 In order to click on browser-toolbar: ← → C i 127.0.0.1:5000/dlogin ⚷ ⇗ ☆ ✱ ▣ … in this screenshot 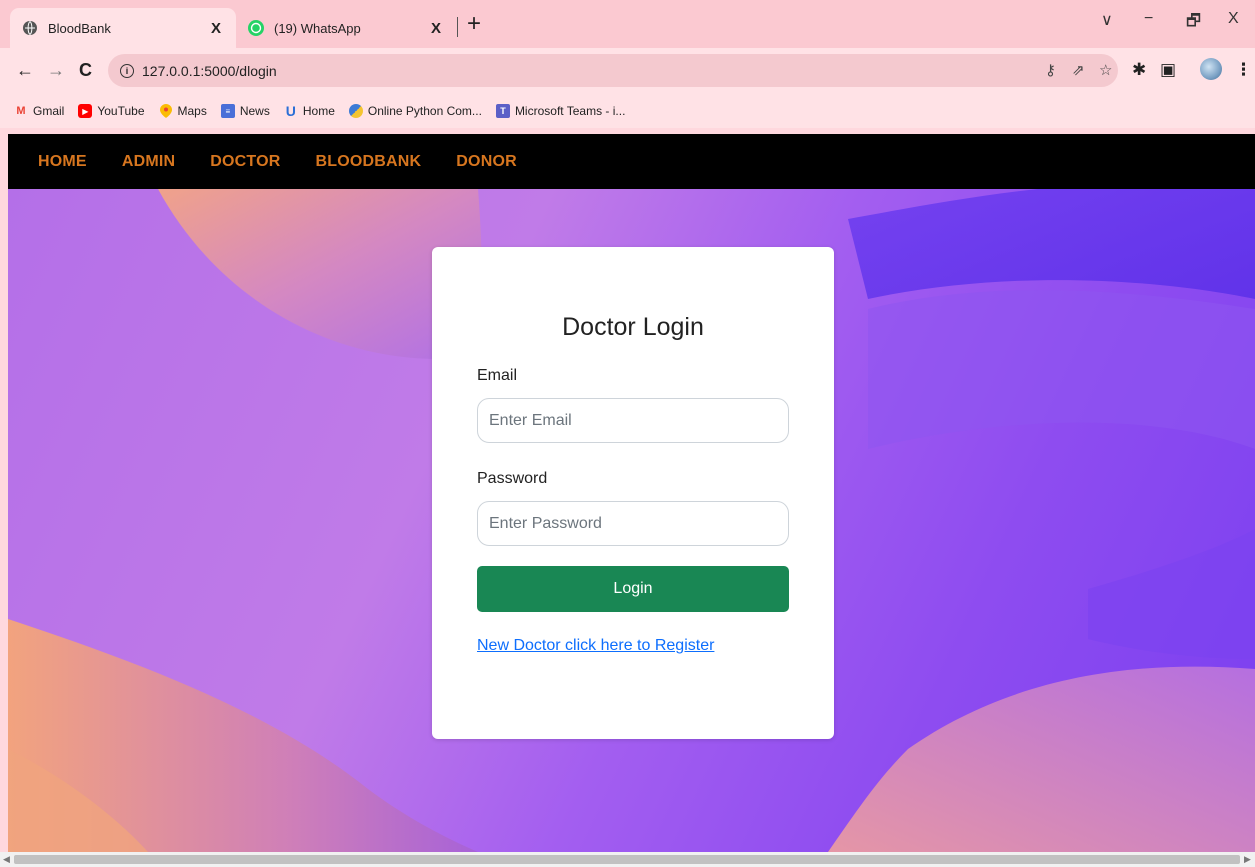, I will do `click(627, 71)`.